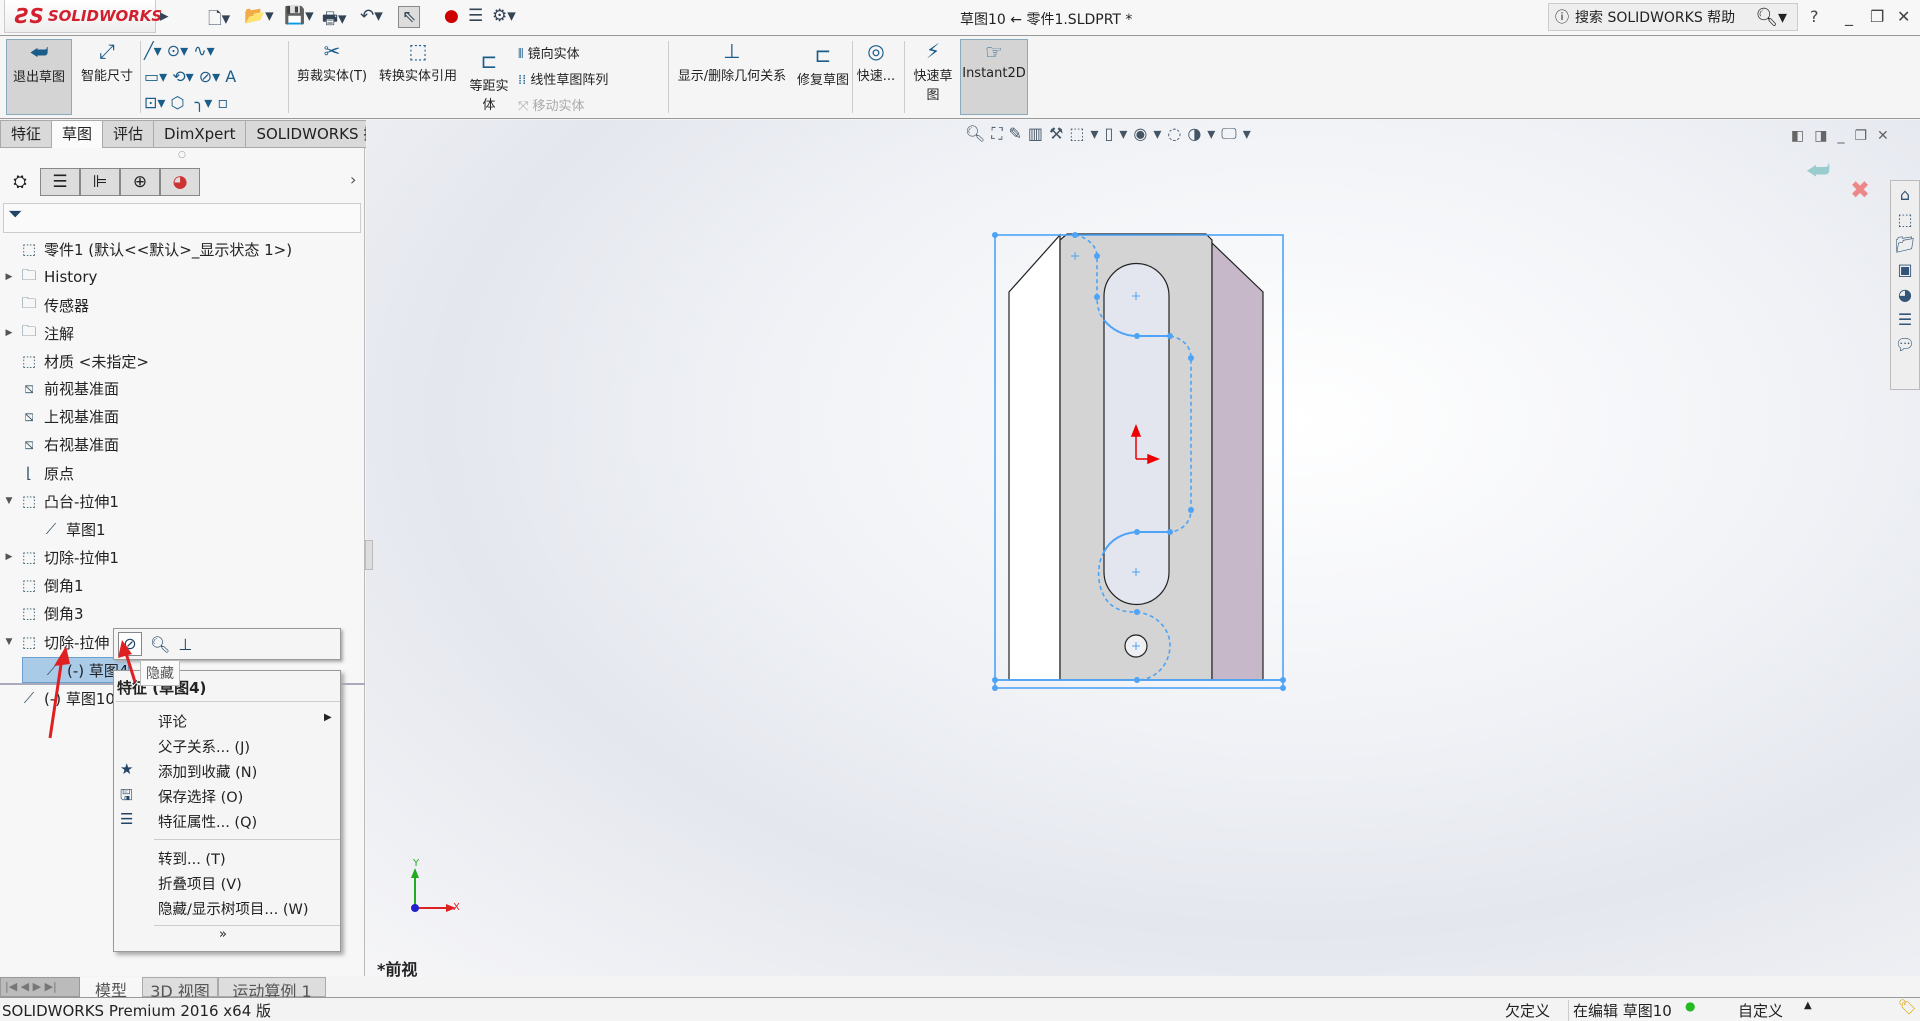  What do you see at coordinates (1907, 1007) in the screenshot?
I see `tag-icon: 🏷︎` at bounding box center [1907, 1007].